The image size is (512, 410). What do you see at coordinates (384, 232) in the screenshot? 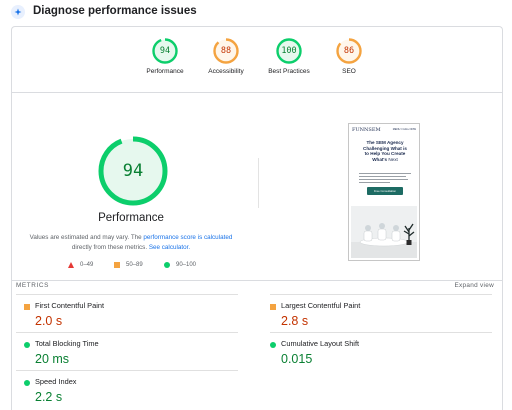
I see `screenshot-hero-image` at bounding box center [384, 232].